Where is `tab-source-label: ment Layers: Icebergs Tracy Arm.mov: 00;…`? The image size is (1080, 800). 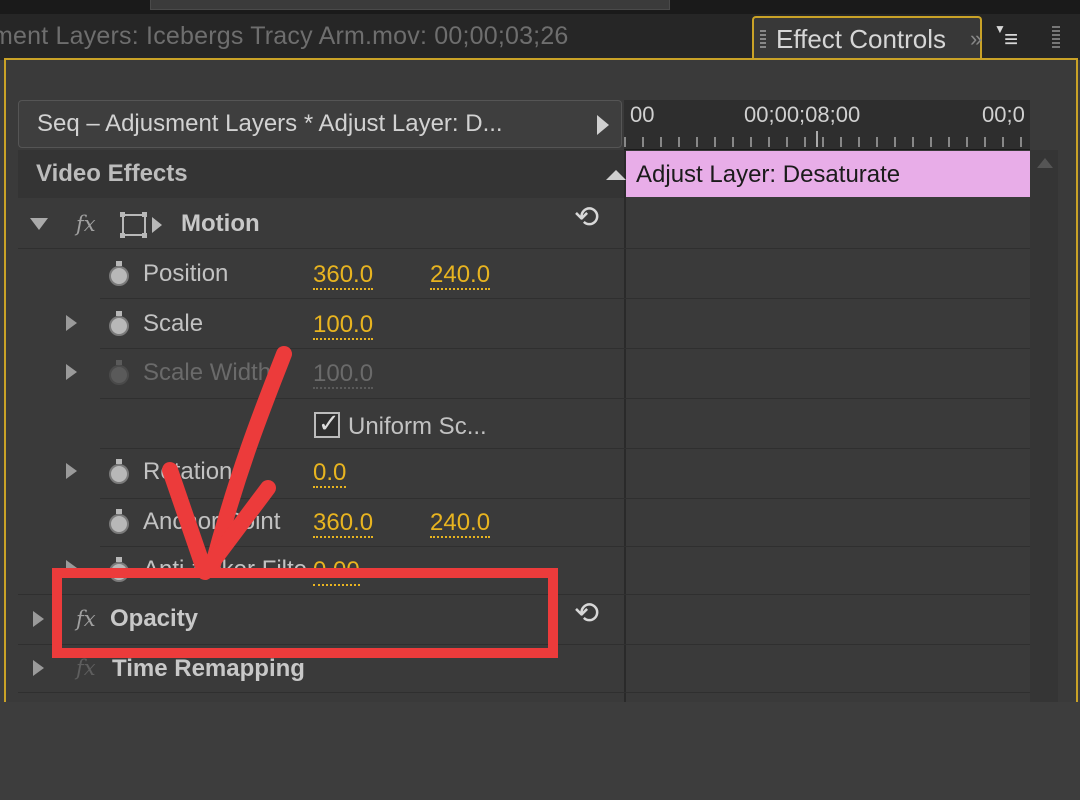 tab-source-label: ment Layers: Icebergs Tracy Arm.mov: 00;… is located at coordinates (284, 36).